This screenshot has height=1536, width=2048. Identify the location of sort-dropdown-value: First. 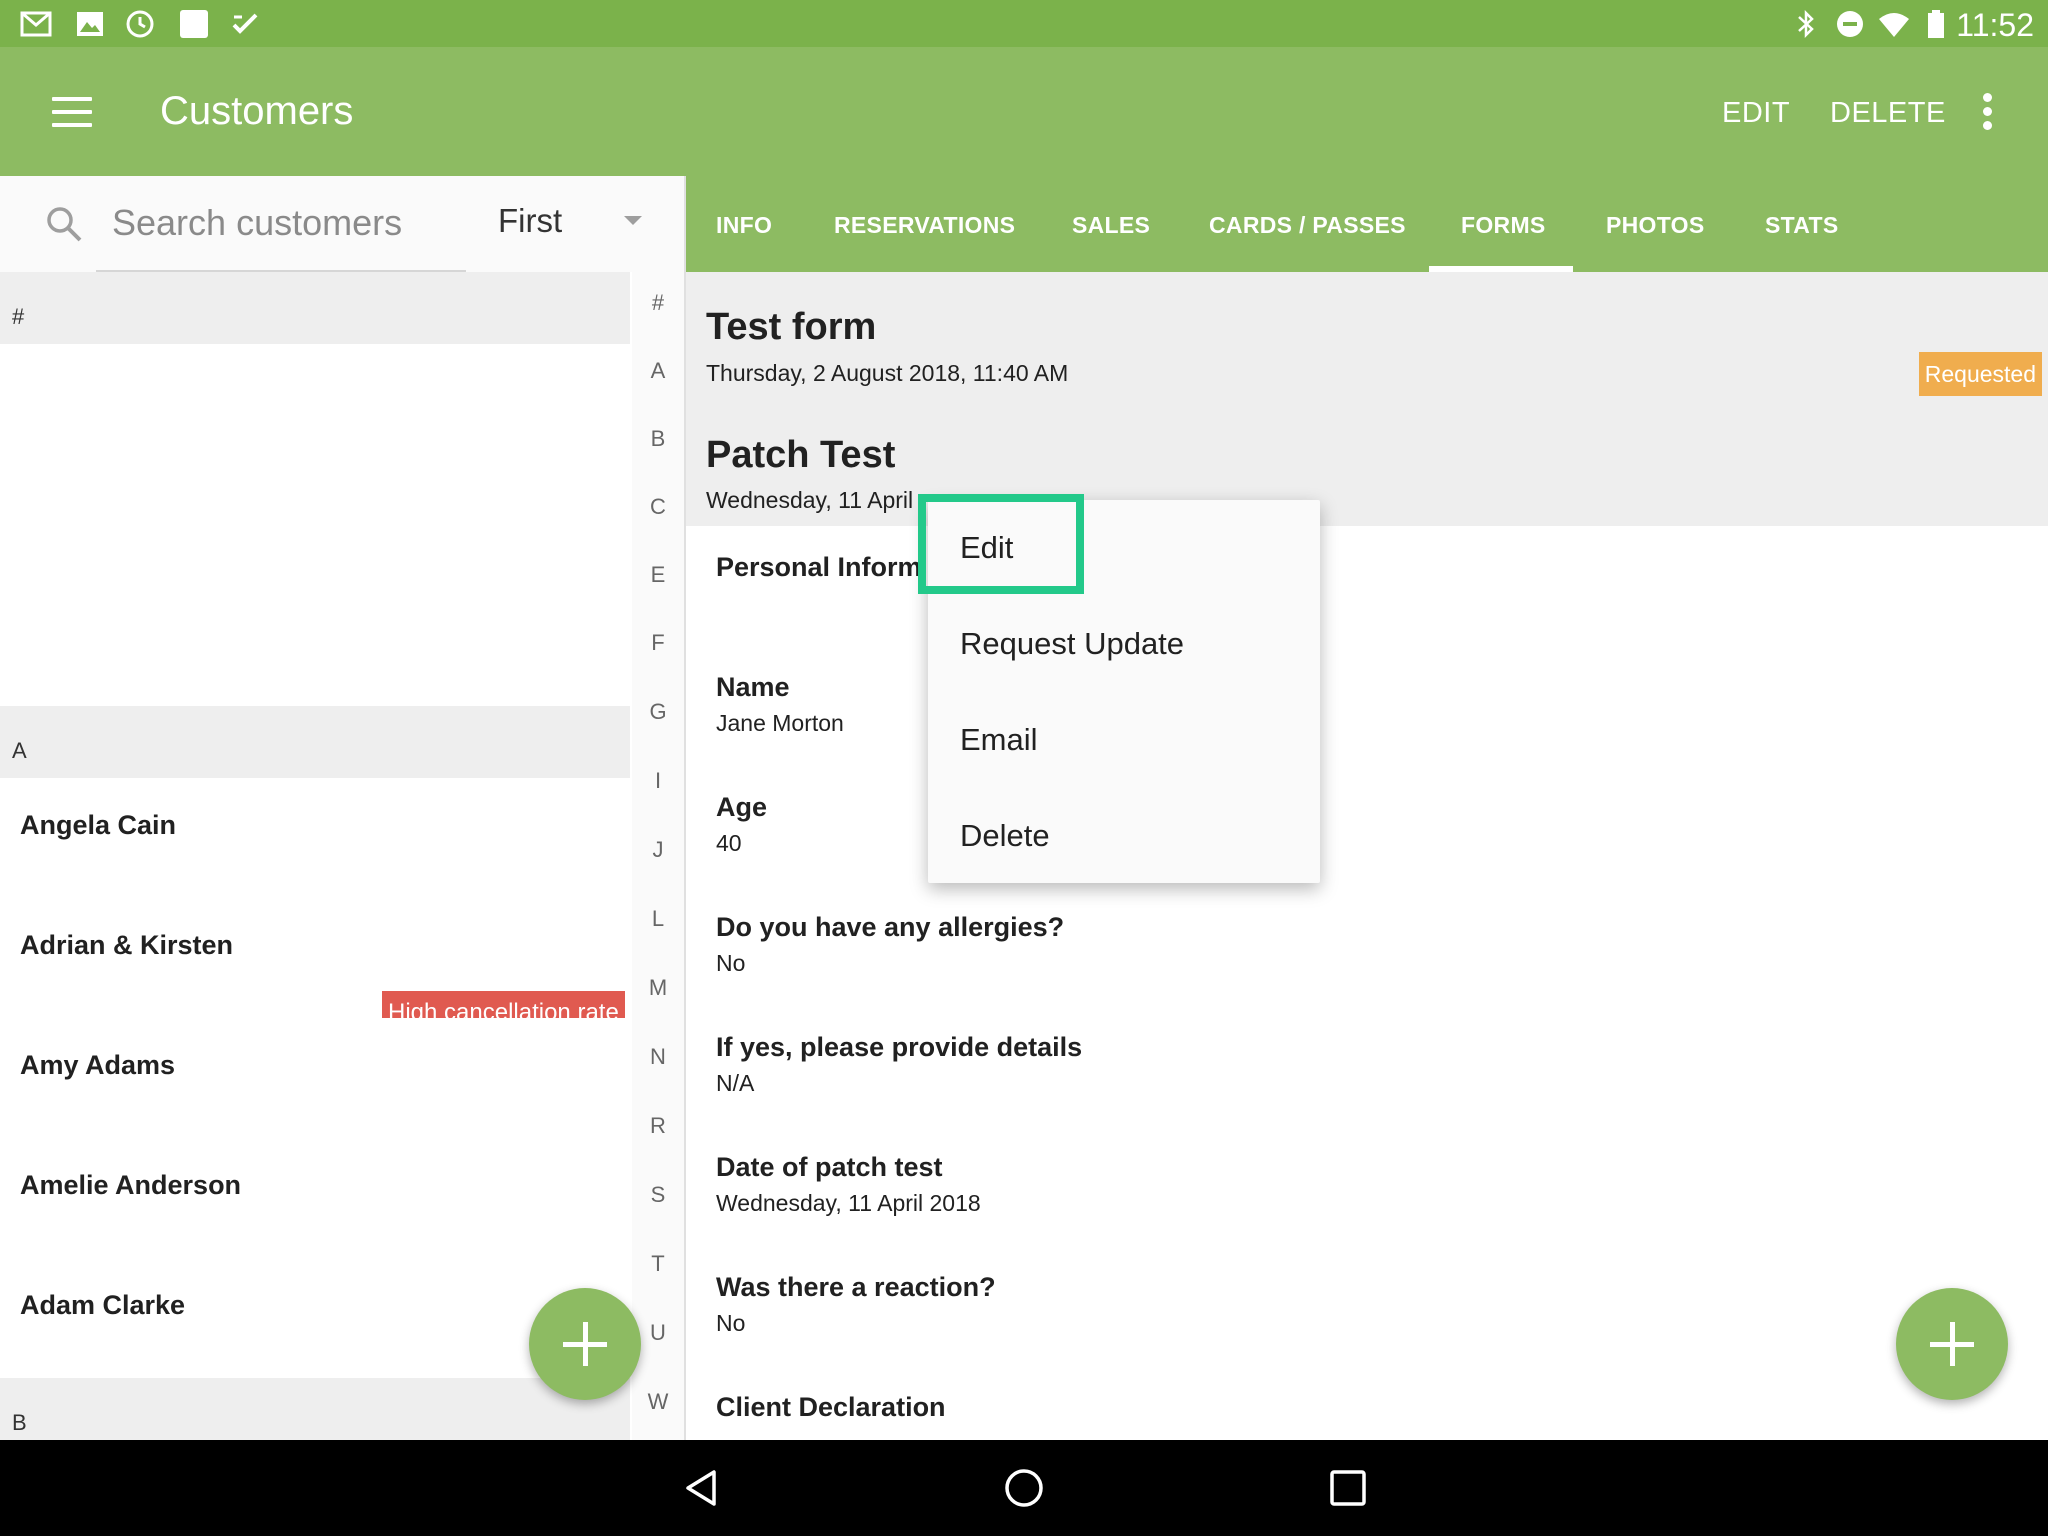
(530, 220).